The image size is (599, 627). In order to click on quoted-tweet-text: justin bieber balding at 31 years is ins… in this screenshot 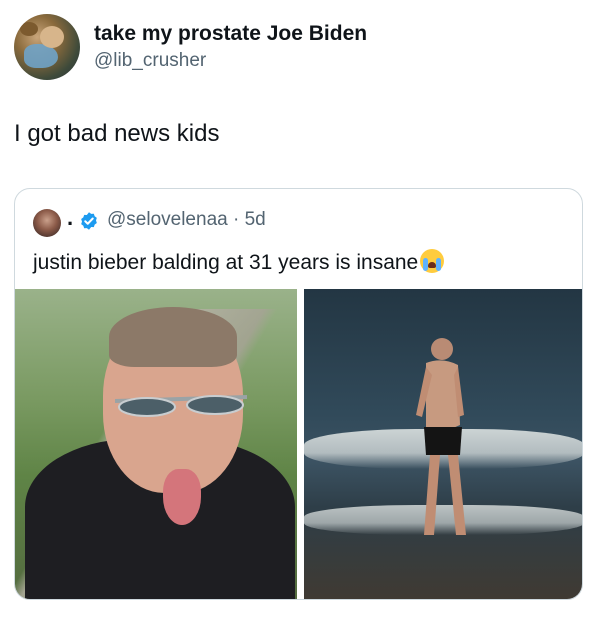, I will do `click(239, 262)`.